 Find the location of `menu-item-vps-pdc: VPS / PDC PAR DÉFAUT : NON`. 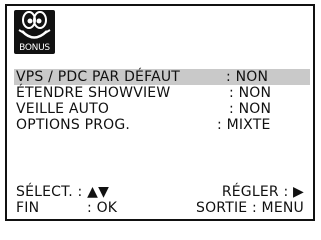

menu-item-vps-pdc: VPS / PDC PAR DÉFAUT : NON is located at coordinates (162, 77).